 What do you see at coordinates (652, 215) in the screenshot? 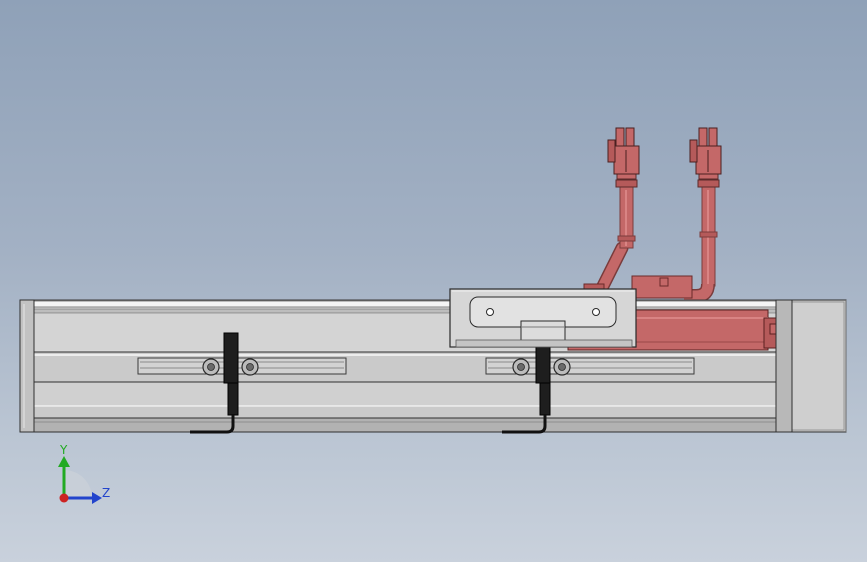
I see `hose-assembly` at bounding box center [652, 215].